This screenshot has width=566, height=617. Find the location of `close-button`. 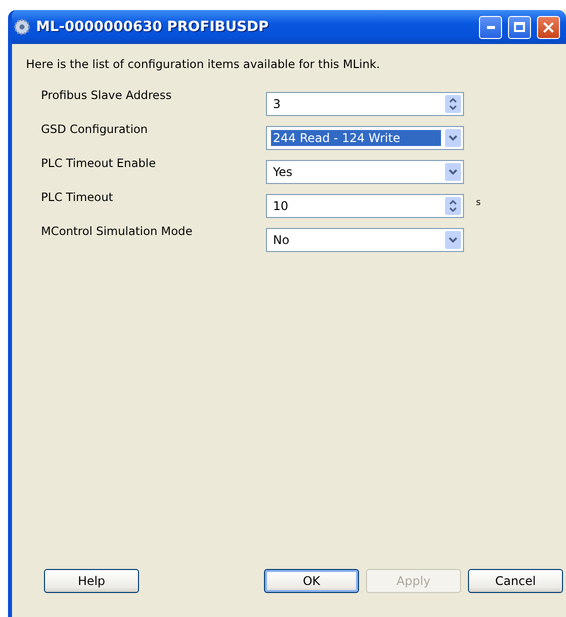

close-button is located at coordinates (548, 27).